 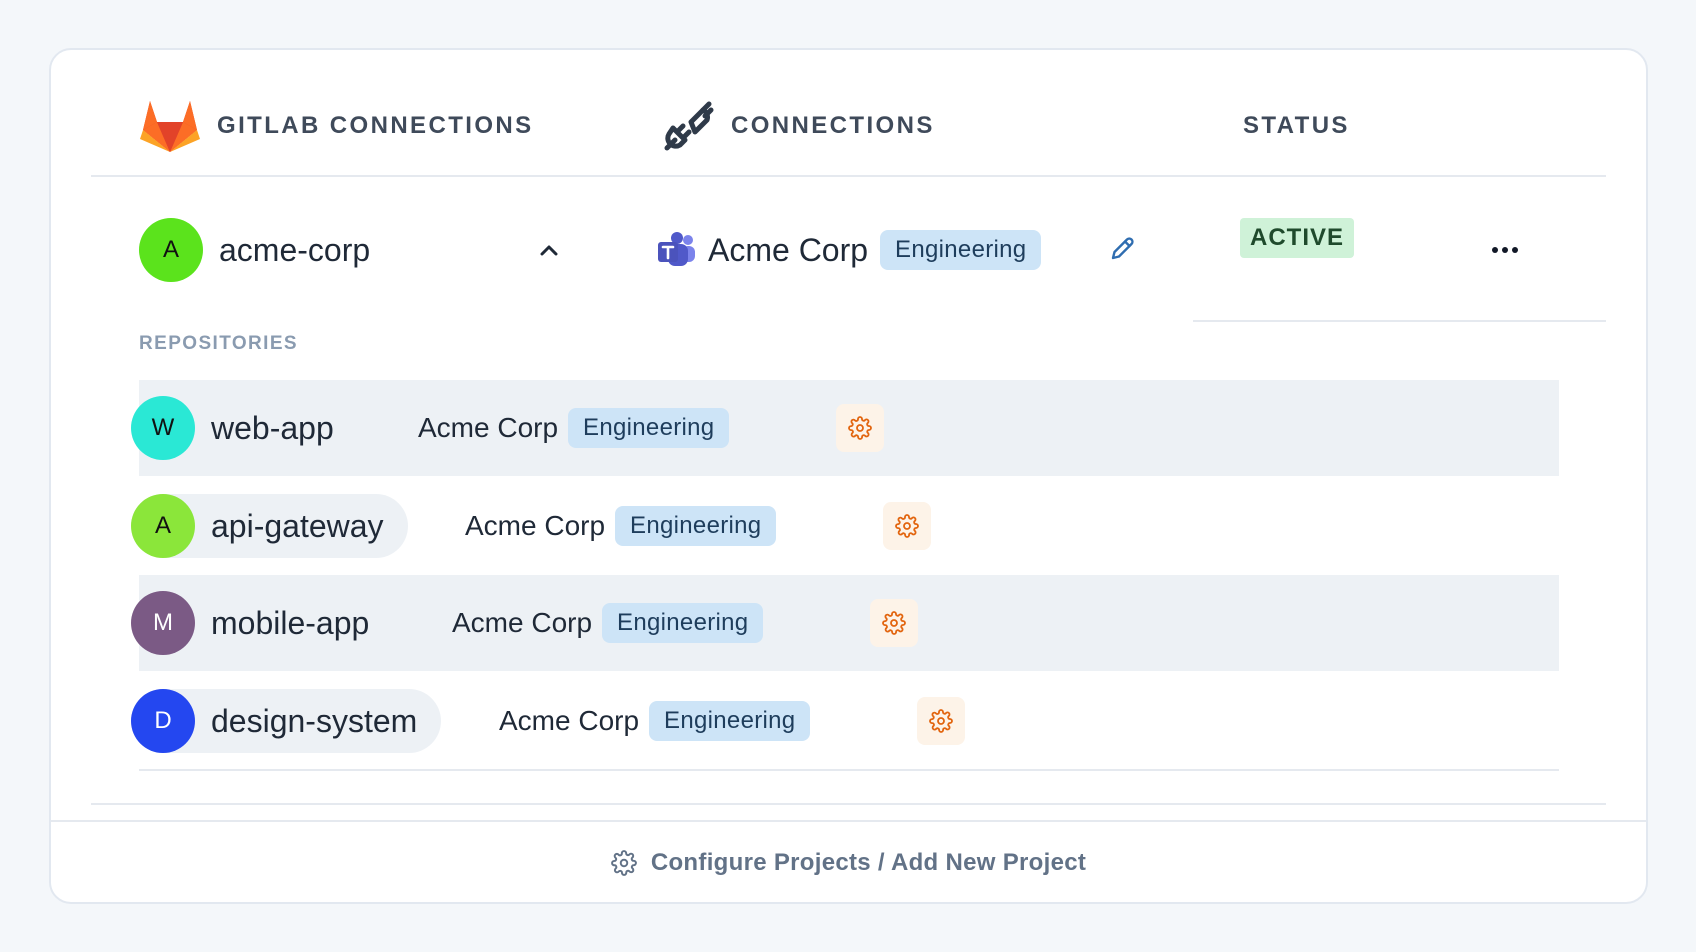 What do you see at coordinates (549, 250) in the screenshot?
I see `chevron-up-icon` at bounding box center [549, 250].